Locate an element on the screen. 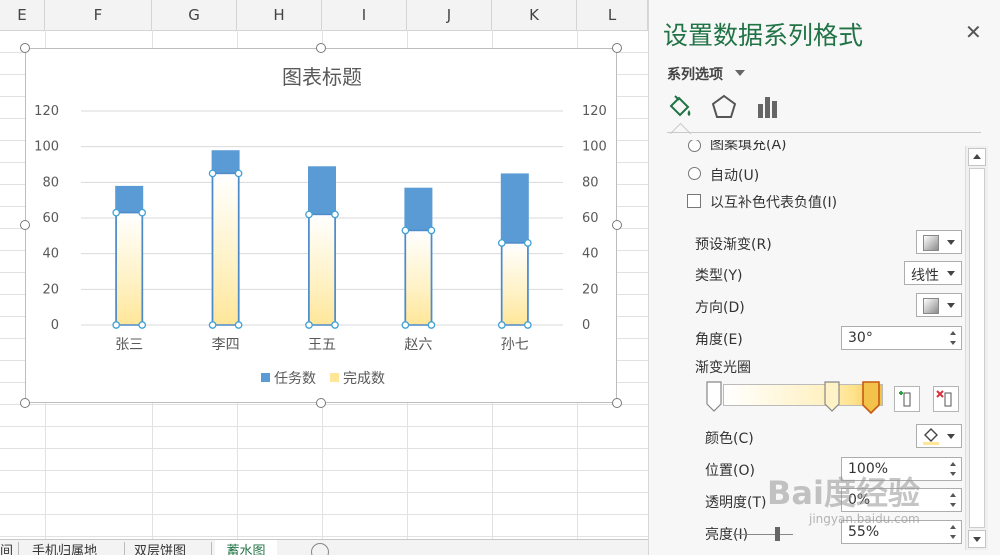  x-axis-category-label: 王五 is located at coordinates (322, 345).